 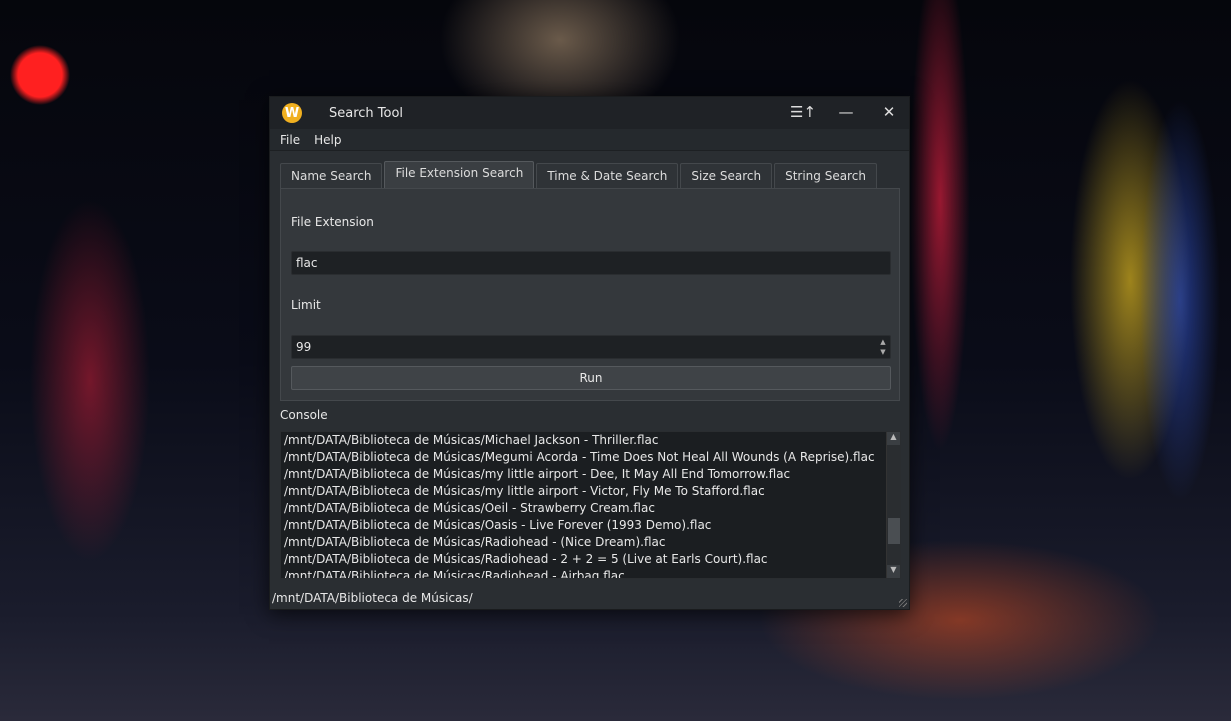 What do you see at coordinates (589, 140) in the screenshot?
I see `menu-bar: File Help` at bounding box center [589, 140].